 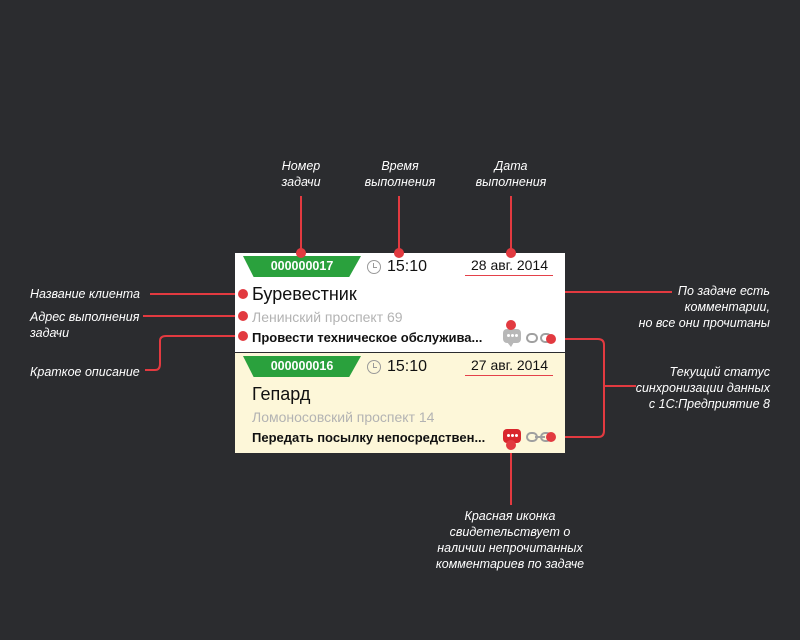 What do you see at coordinates (510, 365) in the screenshot?
I see `task-date: 27 авг. 2014` at bounding box center [510, 365].